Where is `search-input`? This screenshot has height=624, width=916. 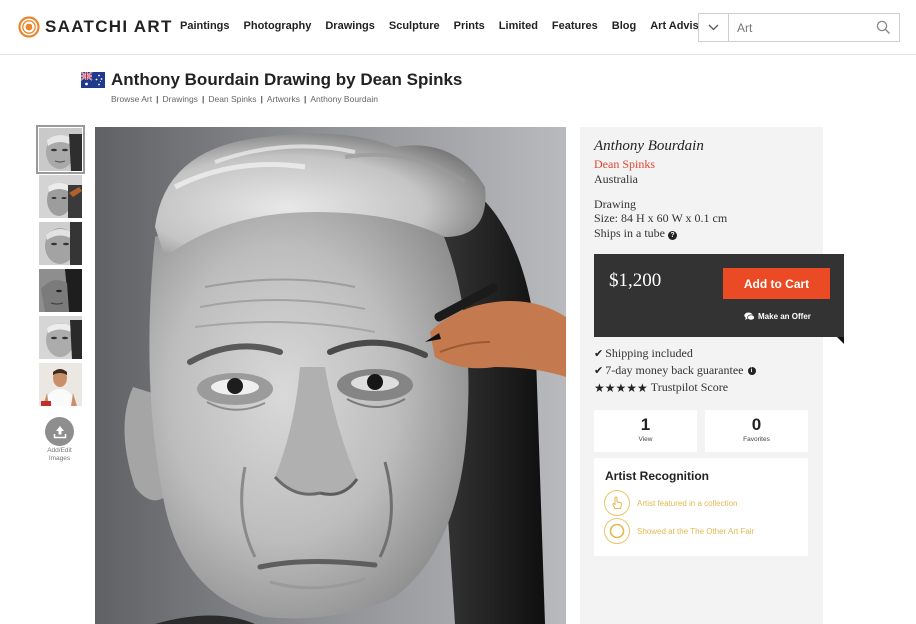
search-input is located at coordinates (802, 27).